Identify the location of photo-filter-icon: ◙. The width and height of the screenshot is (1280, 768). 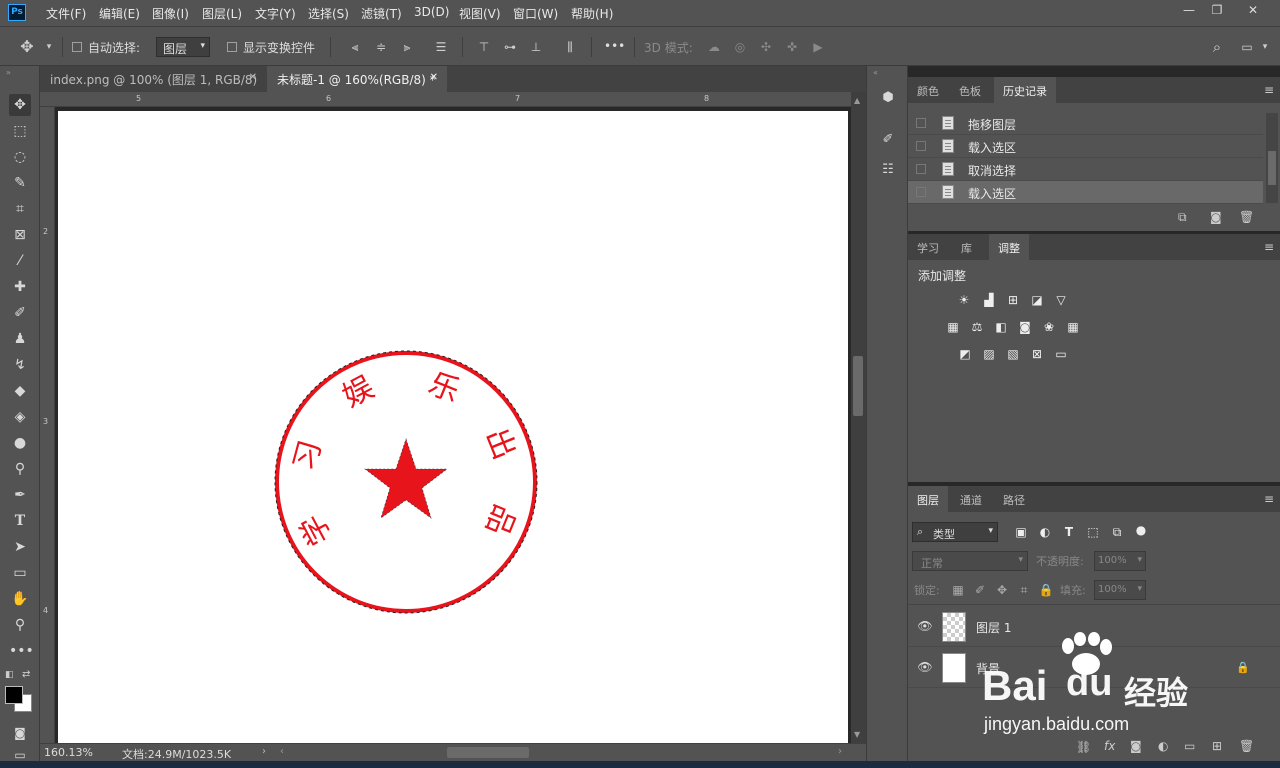
(1025, 327).